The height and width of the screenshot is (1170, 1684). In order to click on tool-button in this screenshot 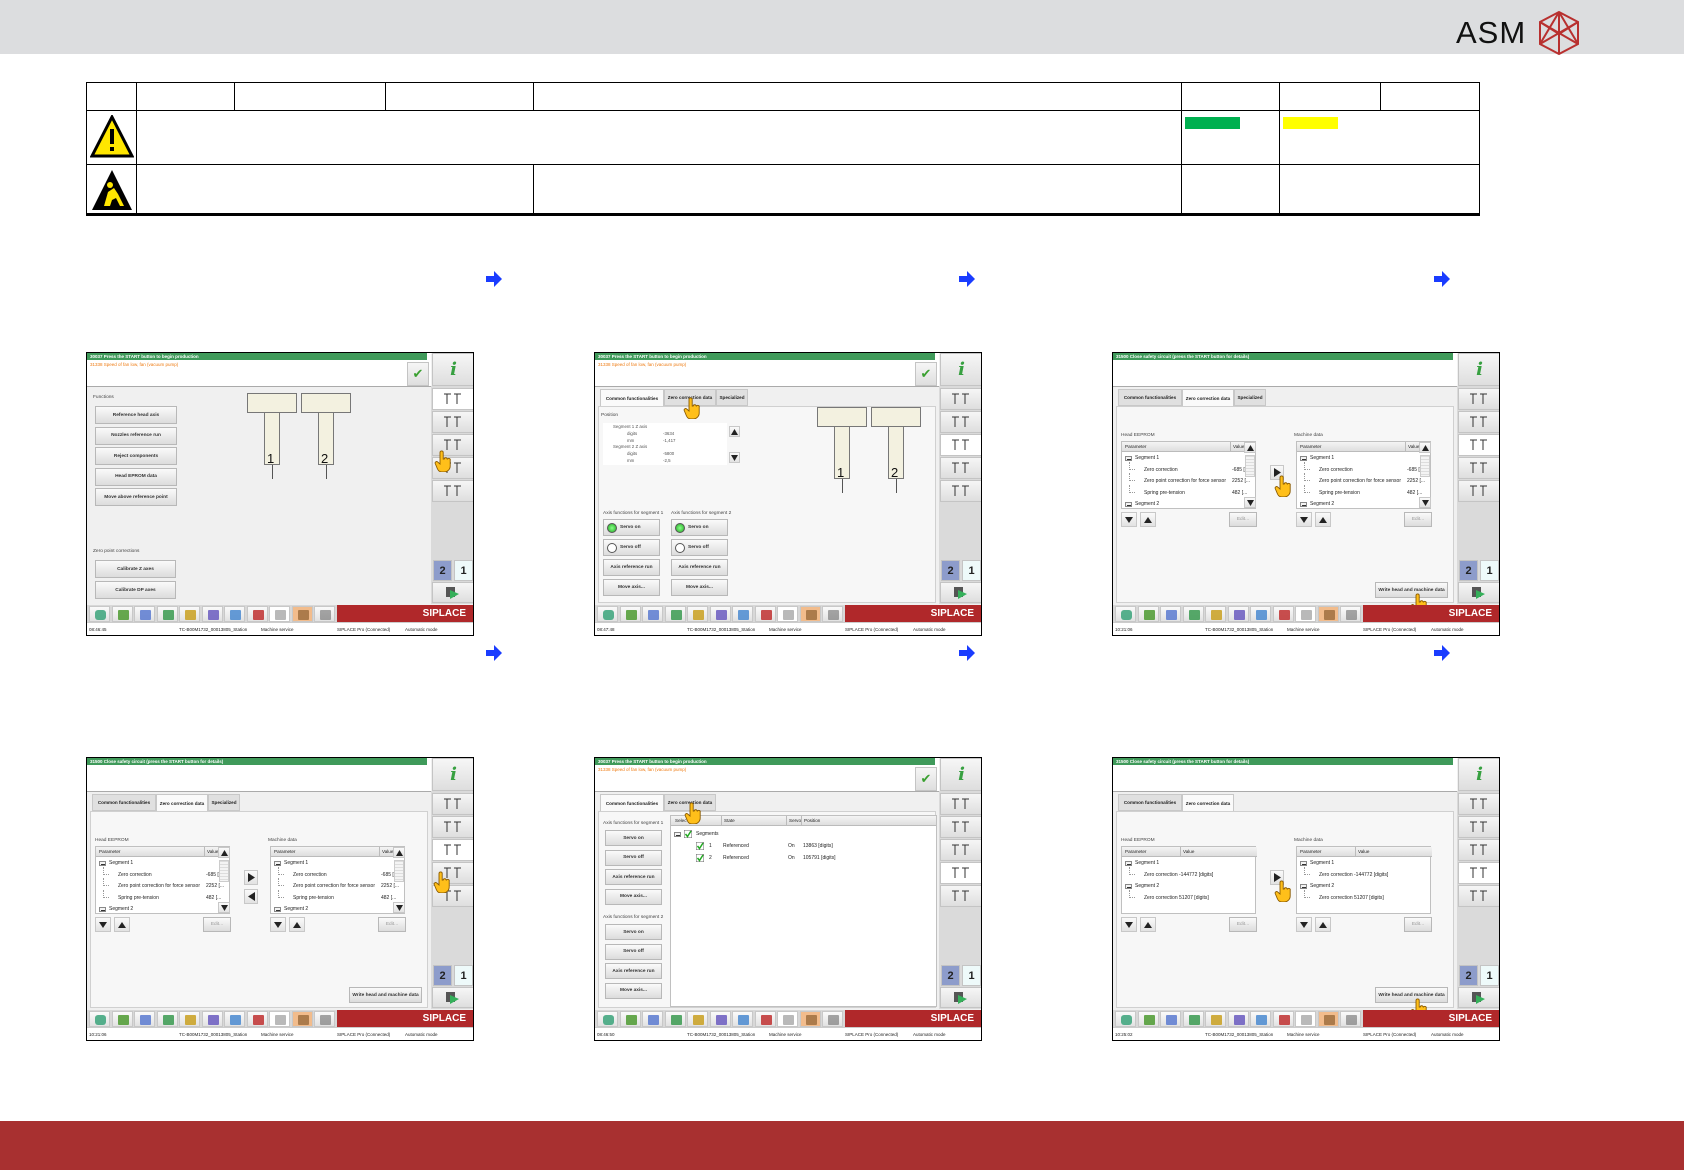, I will do `click(1283, 614)`.